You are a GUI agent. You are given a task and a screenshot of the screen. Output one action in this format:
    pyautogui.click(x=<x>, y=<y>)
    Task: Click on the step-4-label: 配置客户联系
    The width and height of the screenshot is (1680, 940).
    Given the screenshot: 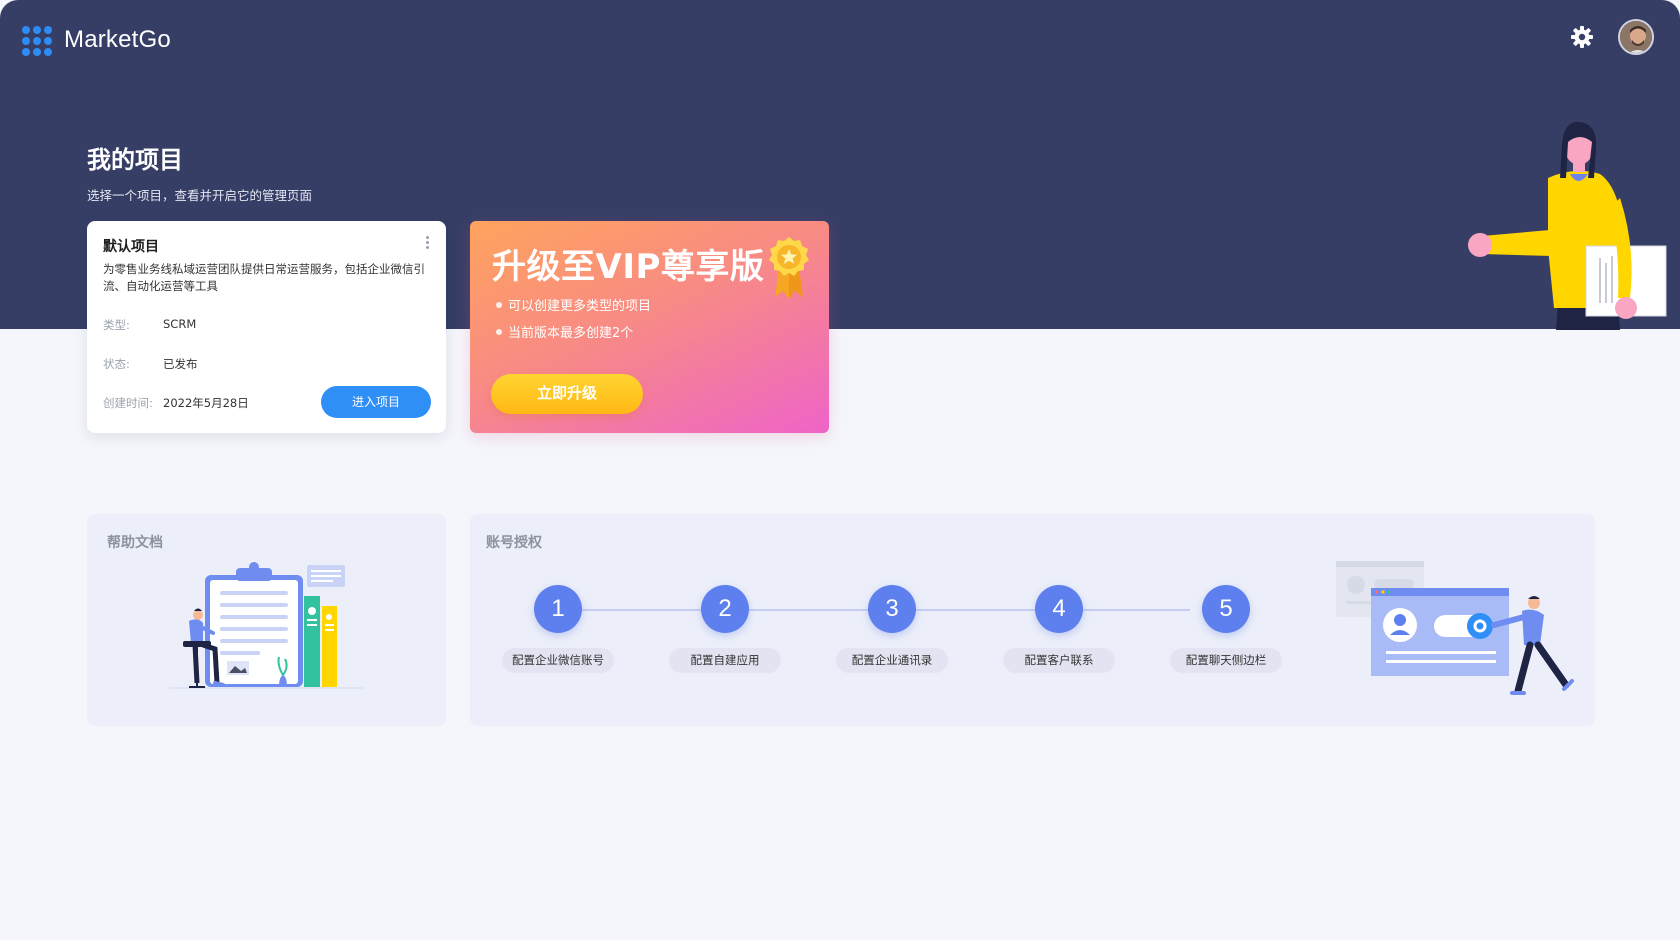 What is the action you would take?
    pyautogui.click(x=1059, y=660)
    